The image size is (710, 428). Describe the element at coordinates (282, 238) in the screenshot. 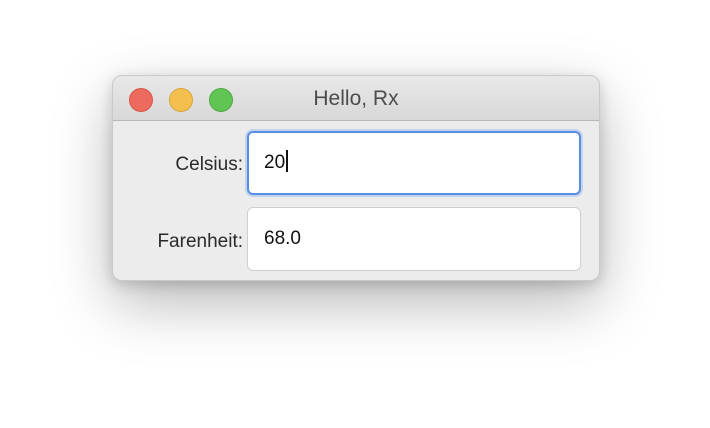

I see `farenheit-value: 68.0` at that location.